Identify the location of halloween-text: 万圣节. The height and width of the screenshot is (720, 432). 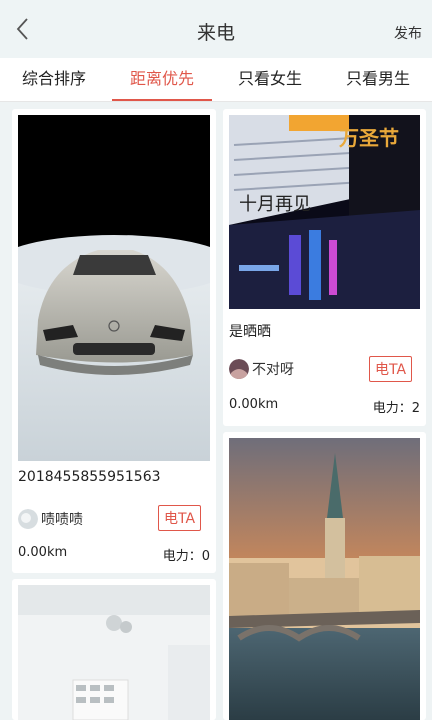
(368, 138).